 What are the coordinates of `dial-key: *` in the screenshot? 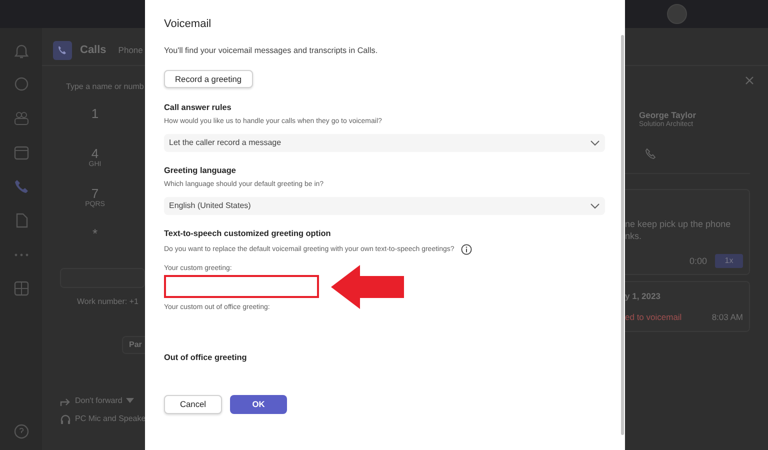 It's located at (95, 234).